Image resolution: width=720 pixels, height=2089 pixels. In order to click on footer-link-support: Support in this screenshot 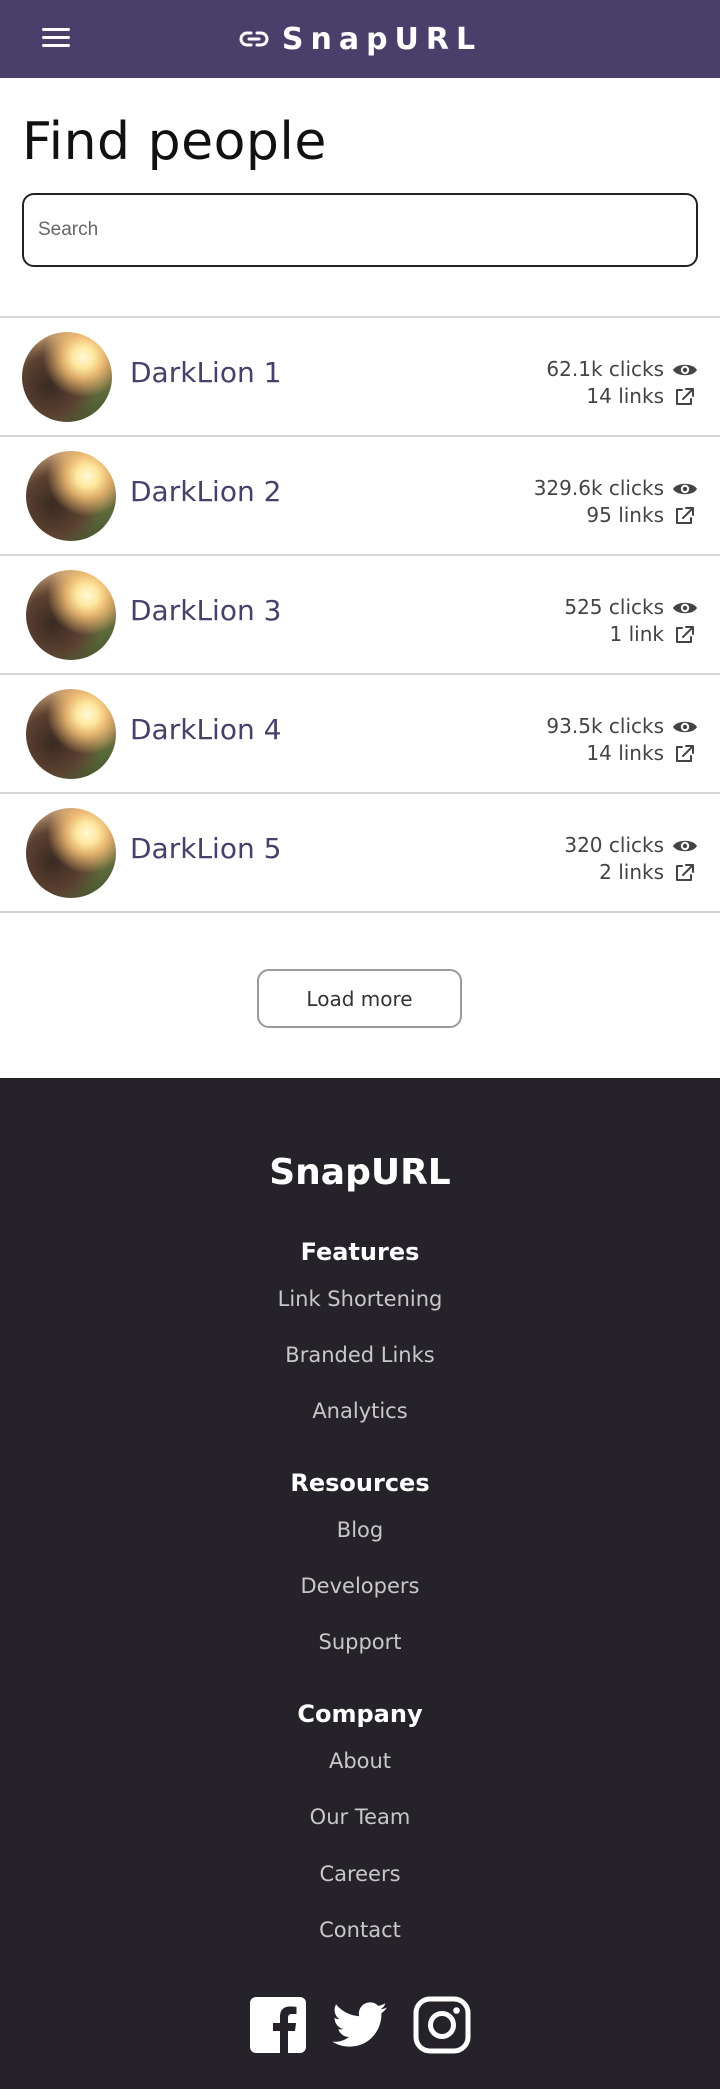, I will do `click(360, 1642)`.